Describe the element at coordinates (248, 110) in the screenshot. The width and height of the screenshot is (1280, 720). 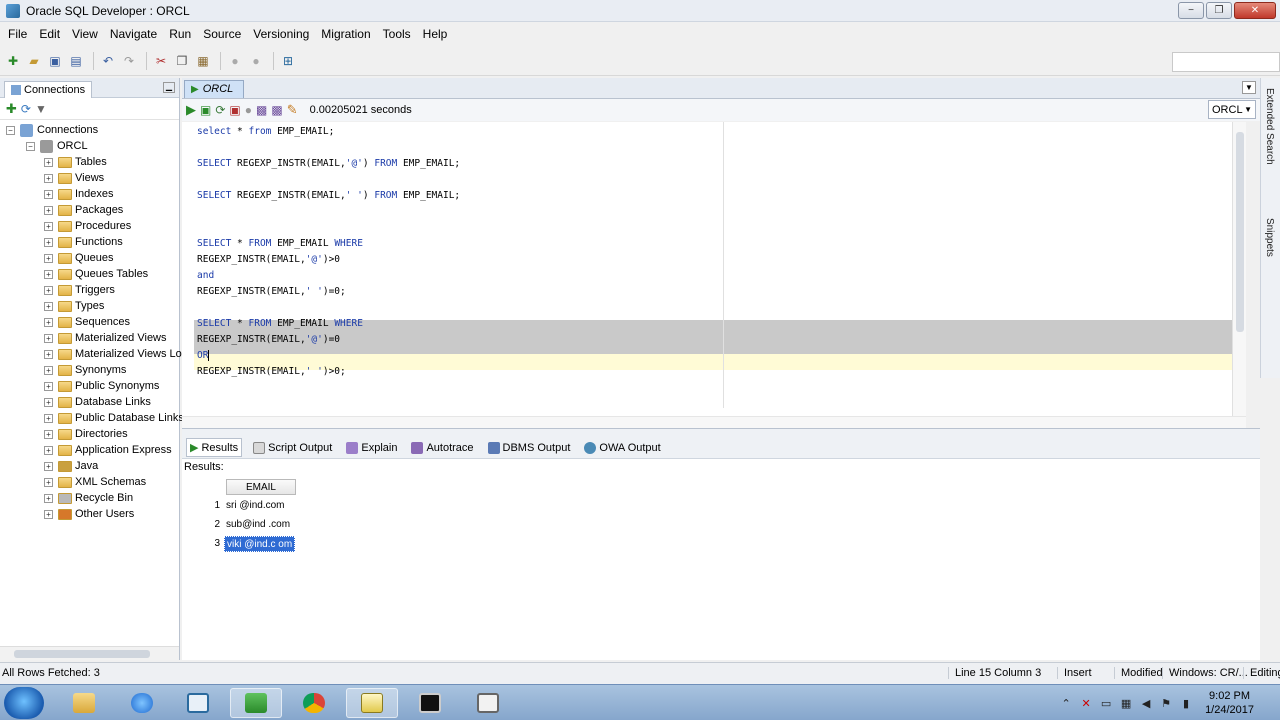
I see `cancel-icon: ●` at that location.